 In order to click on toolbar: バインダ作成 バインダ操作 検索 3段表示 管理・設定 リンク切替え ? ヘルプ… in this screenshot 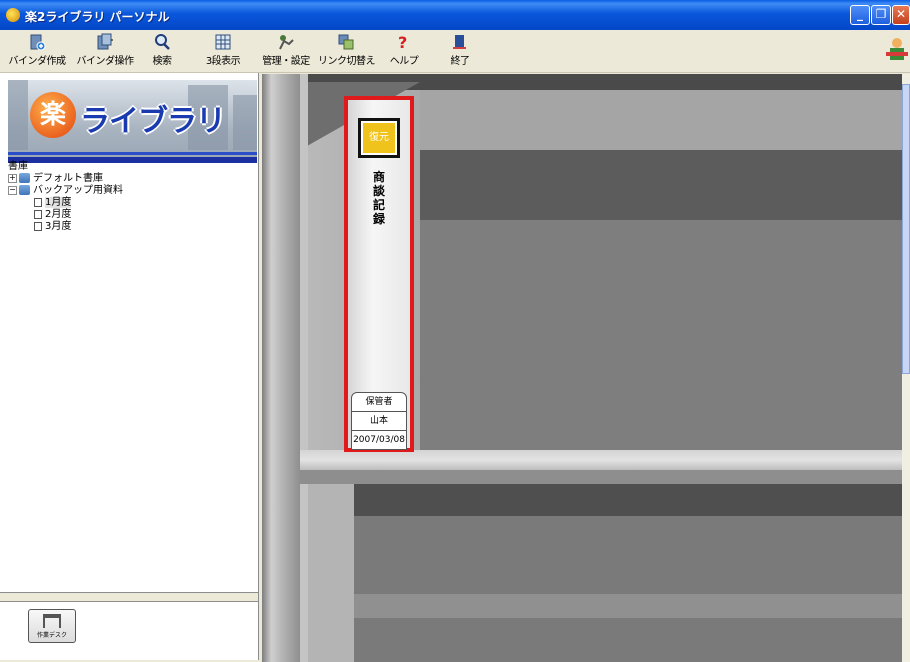, I will do `click(455, 51)`.